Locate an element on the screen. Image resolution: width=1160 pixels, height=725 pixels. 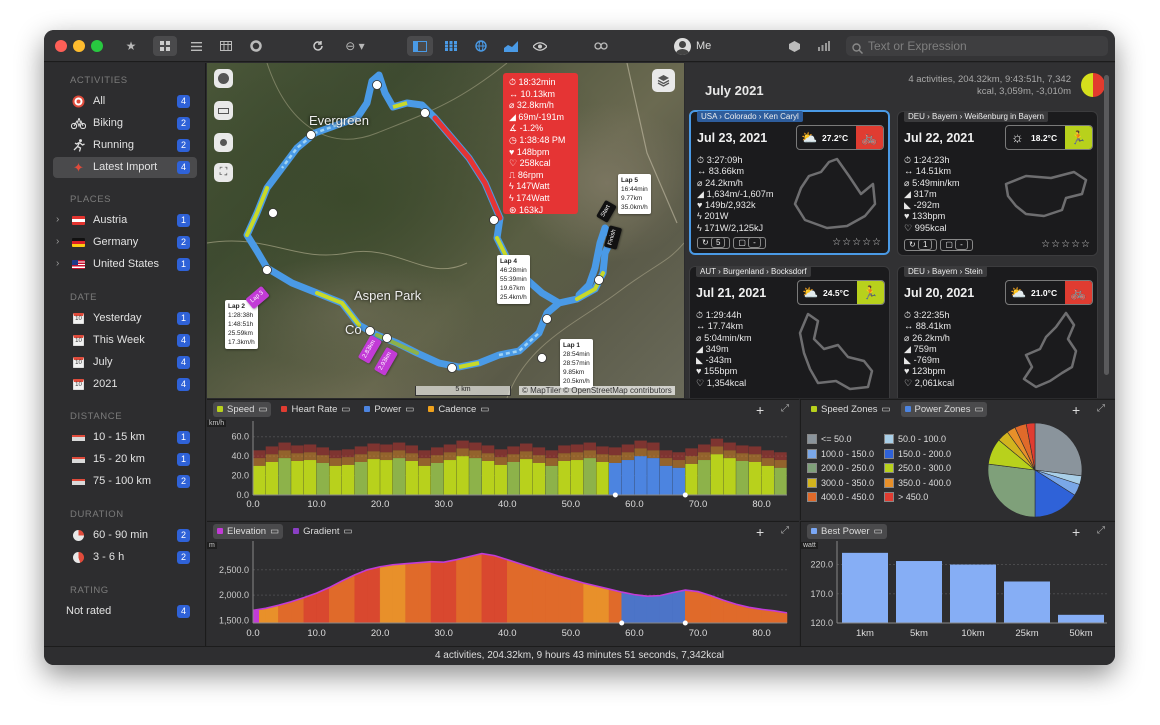
lap-5-label: Lap 5 16:44min 9.77km 35.0km/h is located at coordinates (634, 194).